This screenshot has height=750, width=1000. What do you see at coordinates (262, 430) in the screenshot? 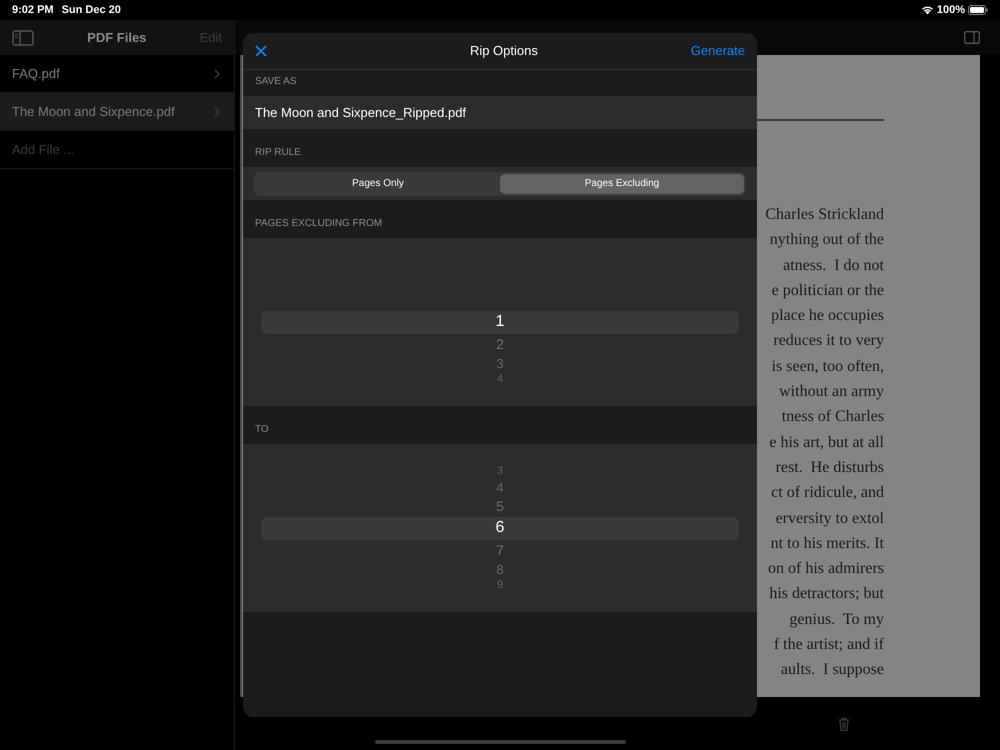
I see `section-header: TO` at bounding box center [262, 430].